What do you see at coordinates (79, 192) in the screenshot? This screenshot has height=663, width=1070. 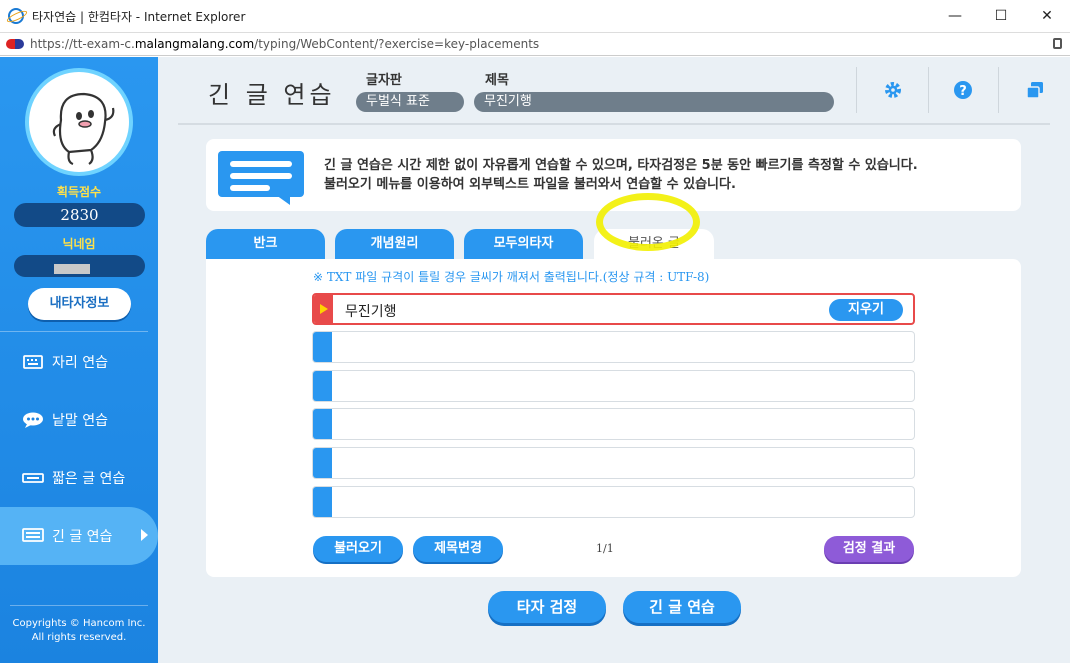 I see `score-label: 획득점수` at bounding box center [79, 192].